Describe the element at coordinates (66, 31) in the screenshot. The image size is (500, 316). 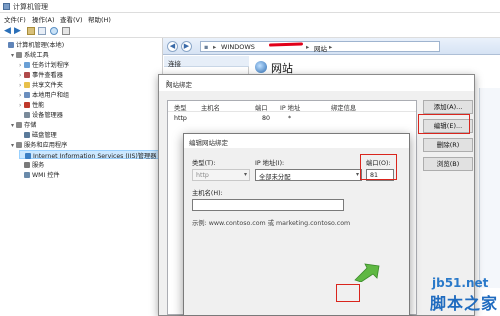
I see `properties-icon` at that location.